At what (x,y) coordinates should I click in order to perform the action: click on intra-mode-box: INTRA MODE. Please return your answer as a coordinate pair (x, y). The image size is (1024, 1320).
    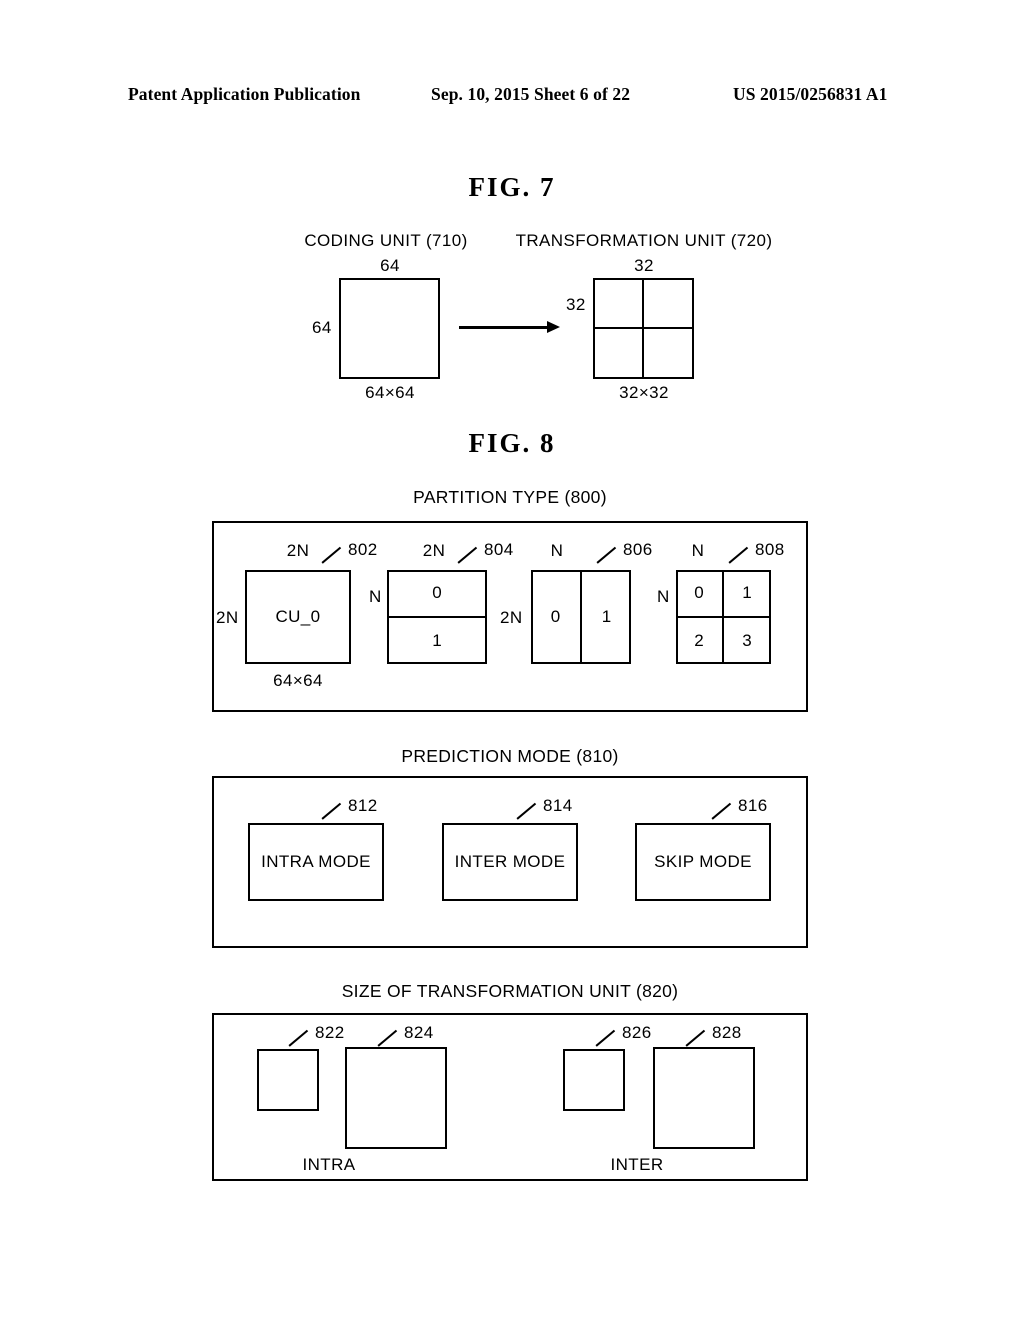
    Looking at the image, I should click on (316, 862).